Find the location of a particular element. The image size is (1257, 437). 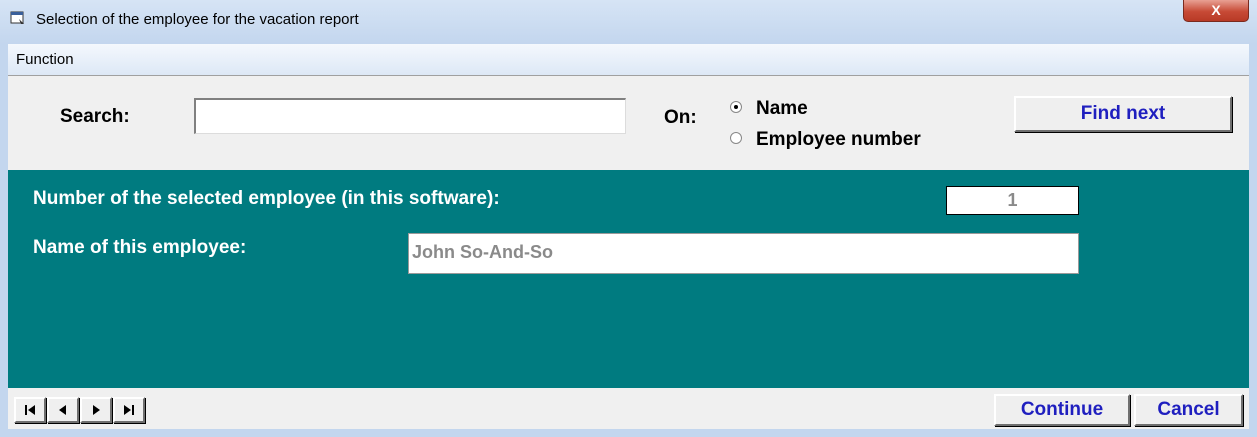

cancel-button: Cancel is located at coordinates (1188, 410).